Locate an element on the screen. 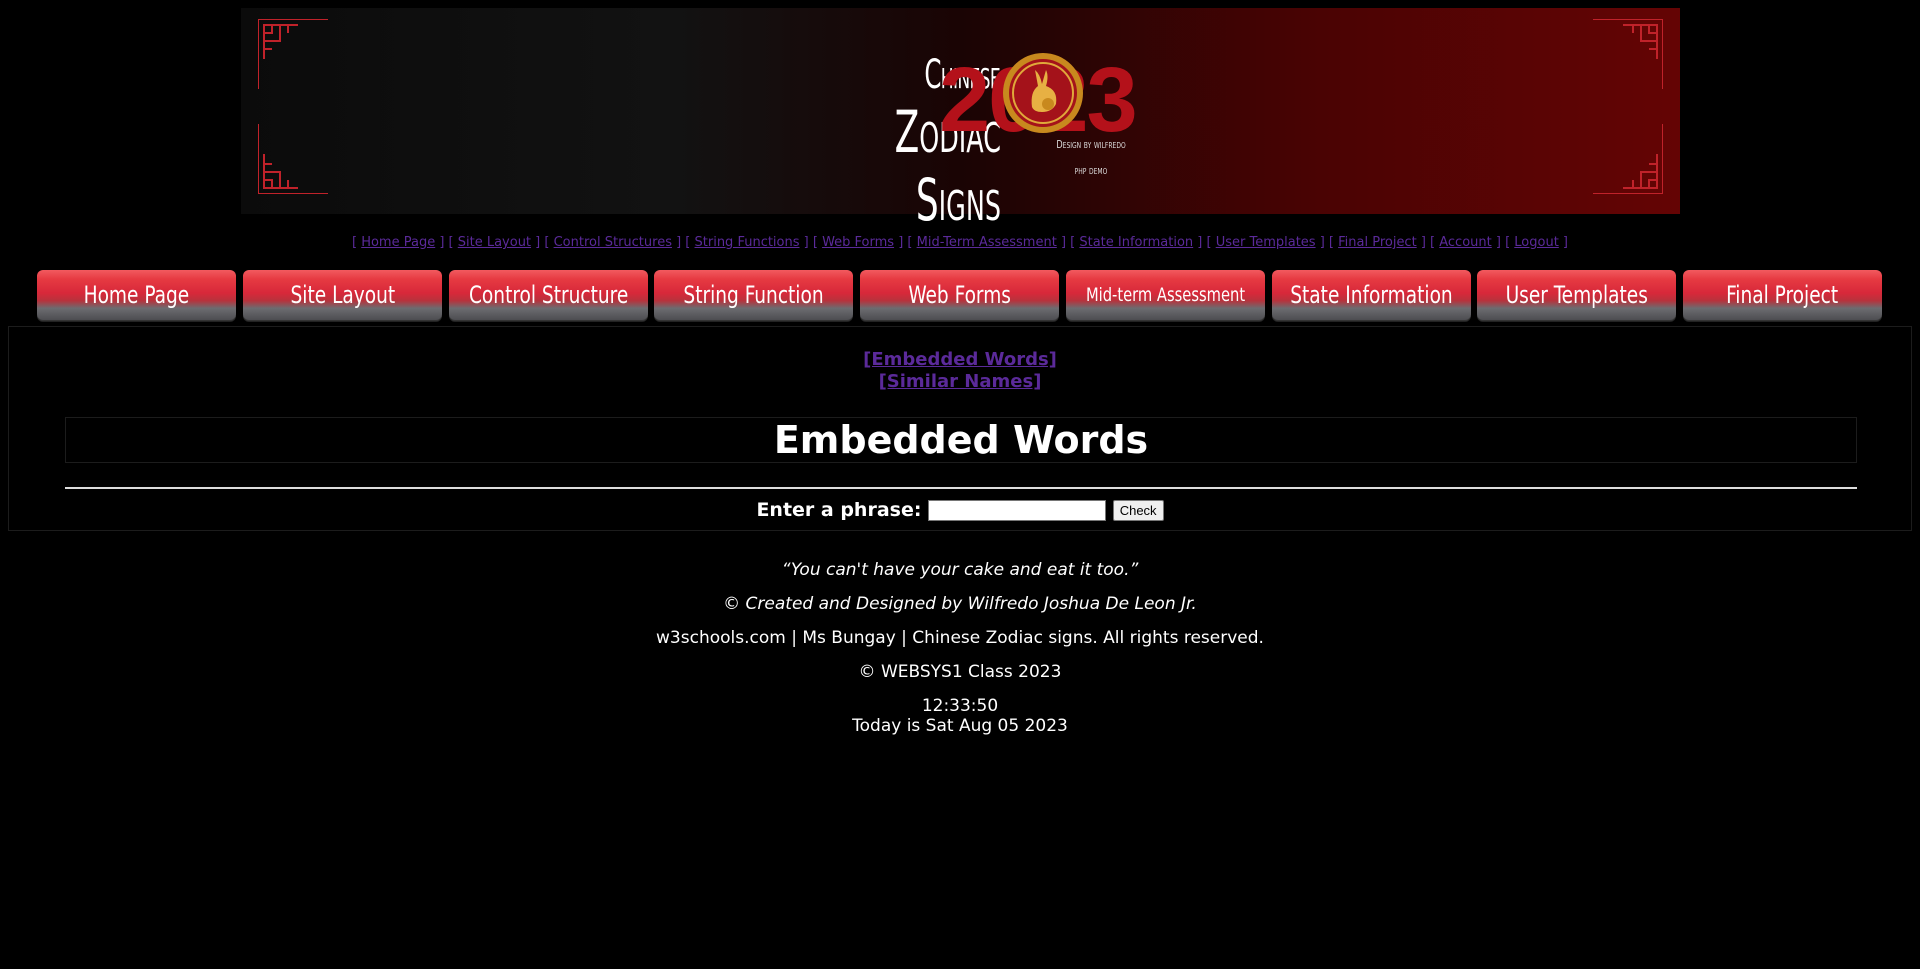 Image resolution: width=1920 pixels, height=969 pixels. phrase-label: Enter a phrase: is located at coordinates (839, 510).